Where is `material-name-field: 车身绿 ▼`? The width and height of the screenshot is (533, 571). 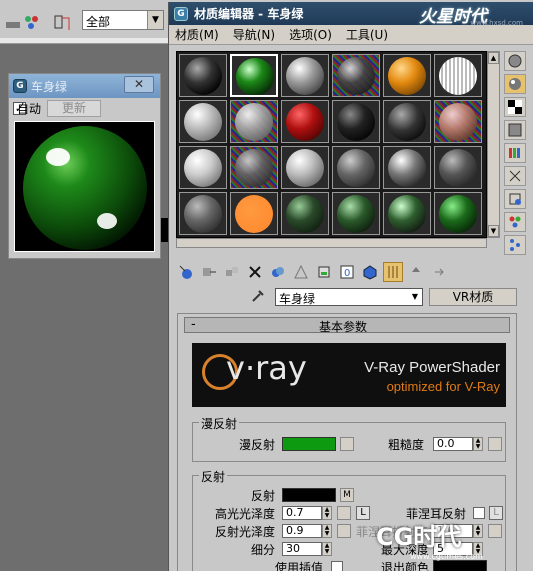 material-name-field: 车身绿 ▼ is located at coordinates (349, 297).